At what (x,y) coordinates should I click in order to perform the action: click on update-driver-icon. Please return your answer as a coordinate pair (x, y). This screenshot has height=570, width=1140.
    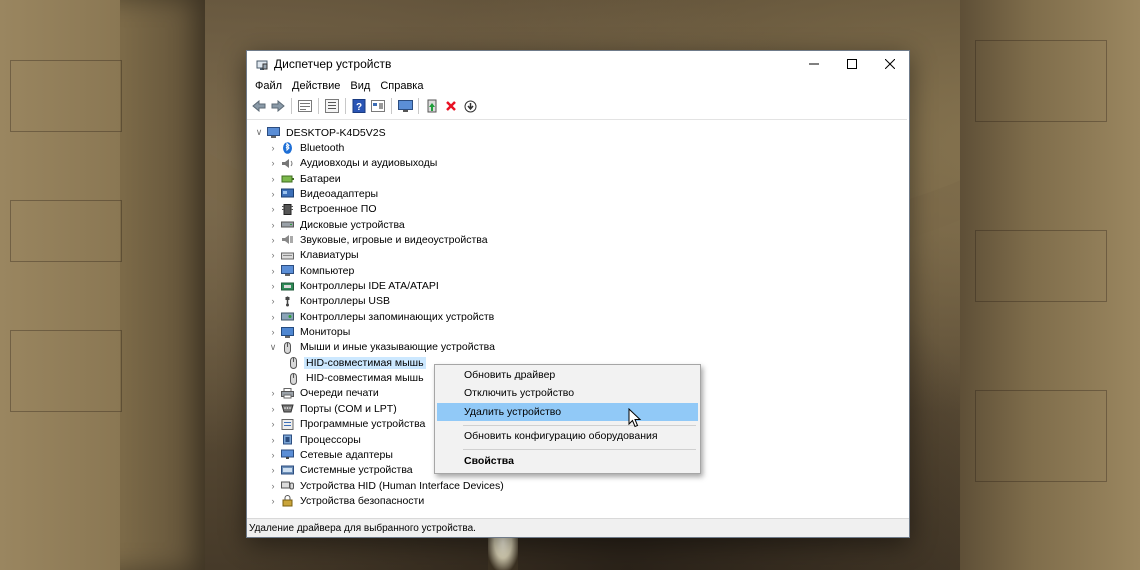
    Looking at the image, I should click on (432, 106).